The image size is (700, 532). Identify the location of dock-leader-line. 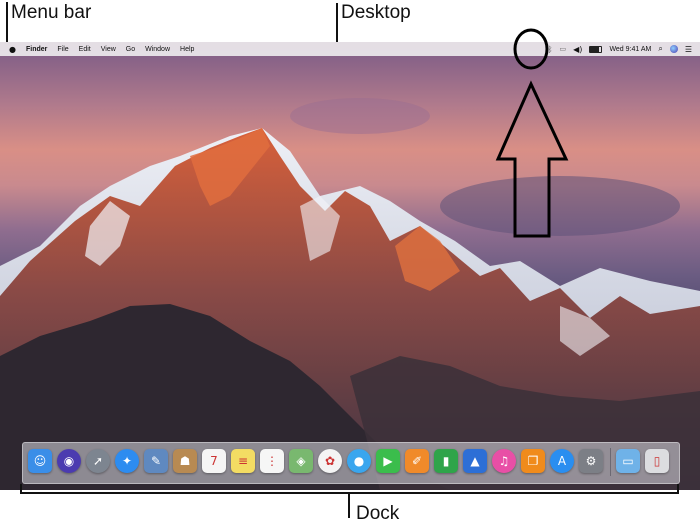
(349, 506).